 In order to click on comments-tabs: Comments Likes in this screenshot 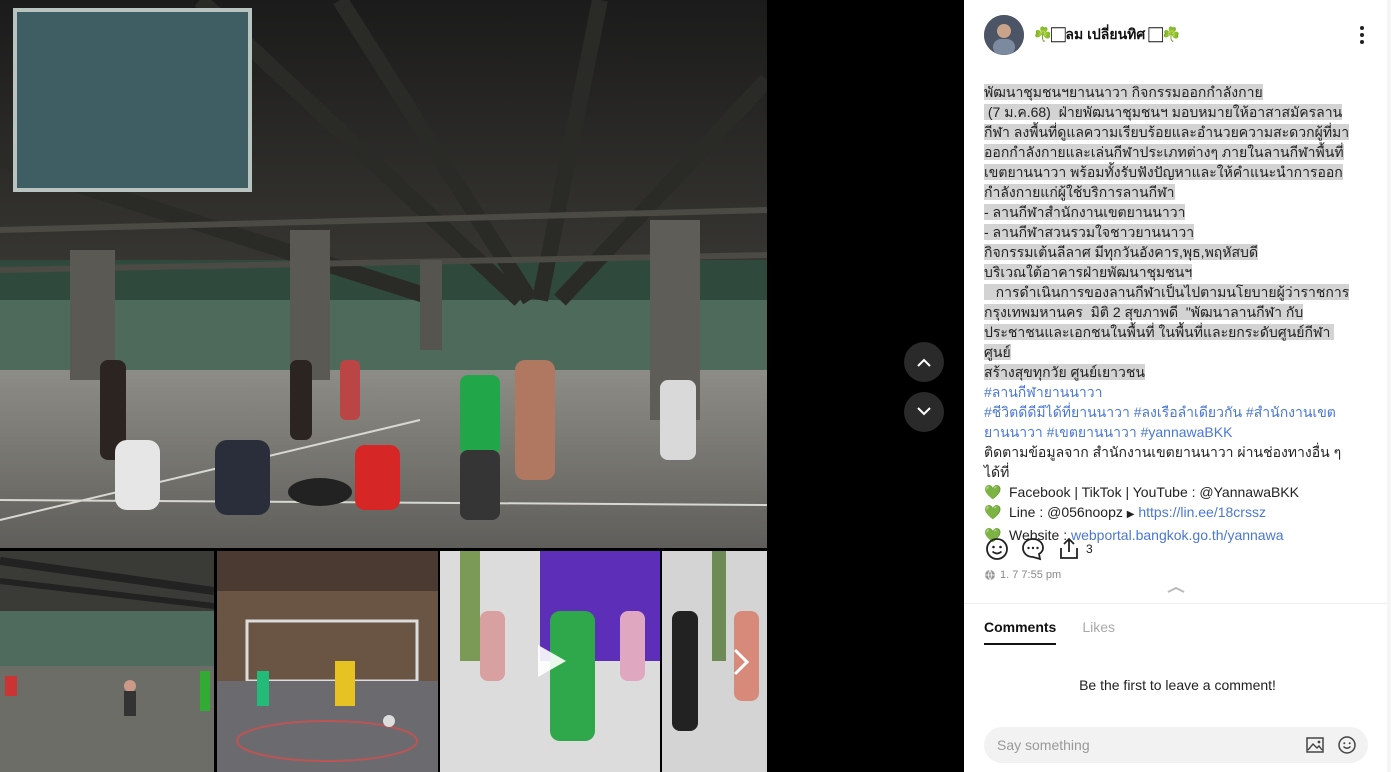, I will do `click(1062, 632)`.